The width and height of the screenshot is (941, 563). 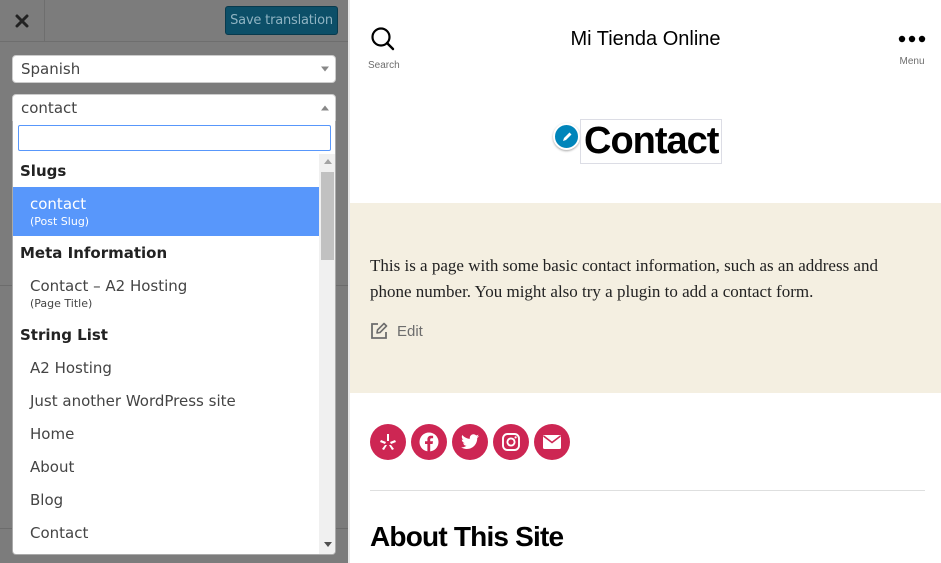 What do you see at coordinates (325, 108) in the screenshot?
I see `chevron-up-icon` at bounding box center [325, 108].